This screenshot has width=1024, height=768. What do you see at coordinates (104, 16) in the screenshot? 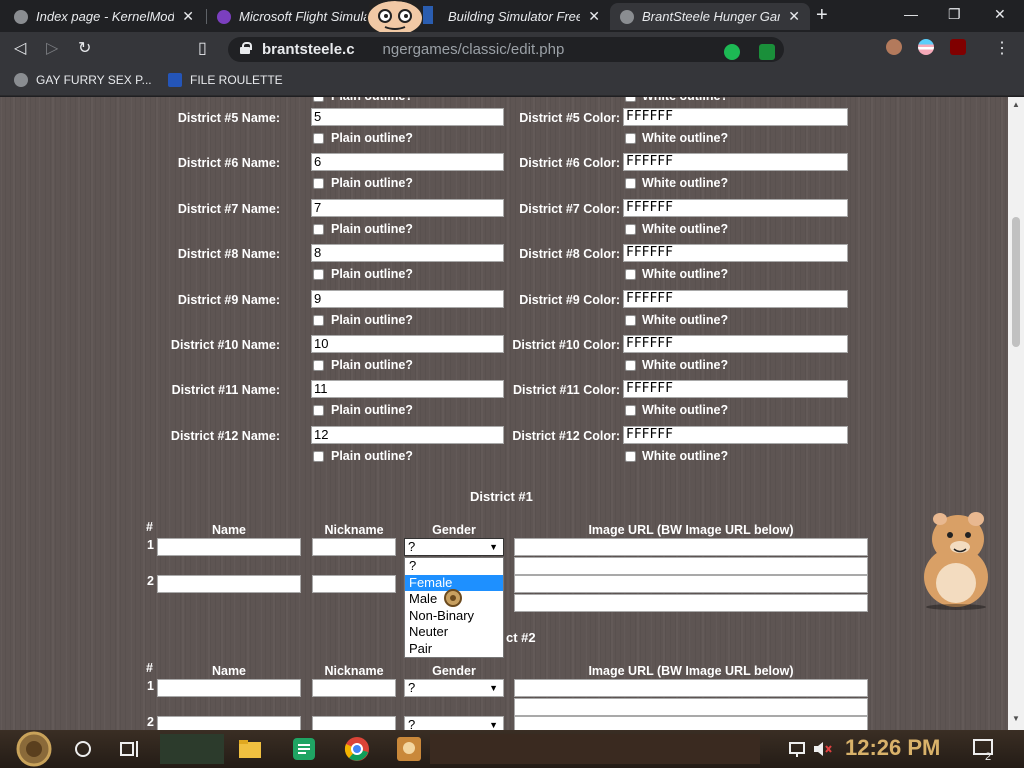
I see `tab-kernelmode: Index page - KernelMode ✕` at bounding box center [104, 16].